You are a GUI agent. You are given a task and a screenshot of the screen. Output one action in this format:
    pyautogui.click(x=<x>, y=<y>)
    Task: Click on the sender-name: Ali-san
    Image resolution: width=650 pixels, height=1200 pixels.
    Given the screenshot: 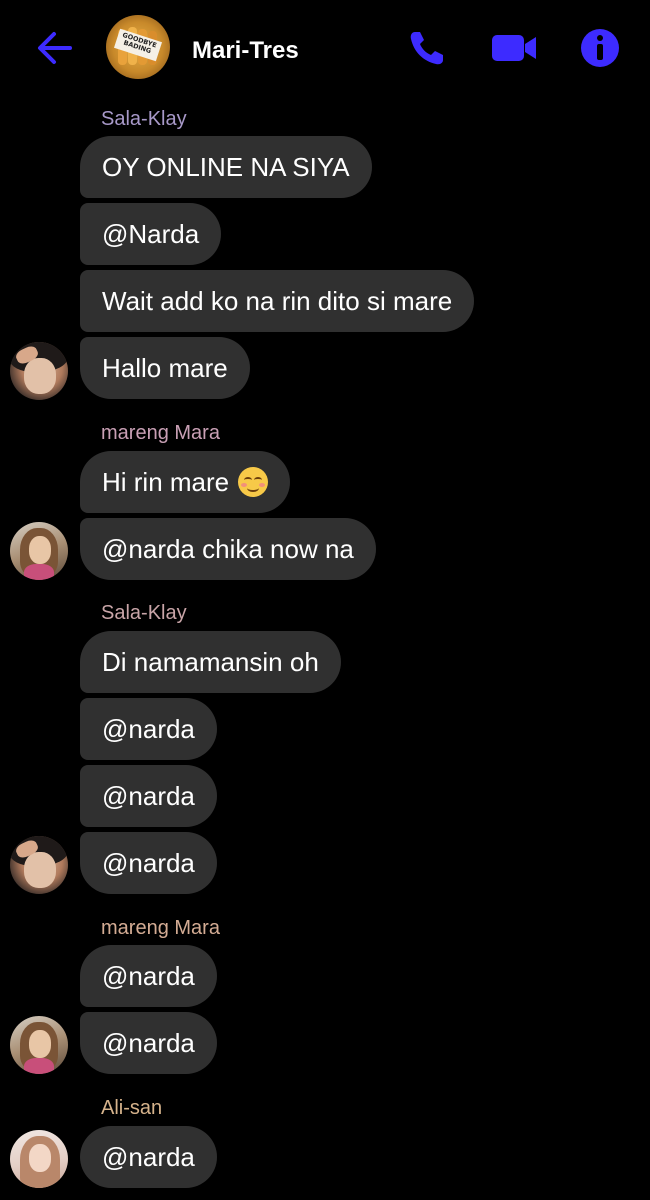 What is the action you would take?
    pyautogui.click(x=132, y=1108)
    